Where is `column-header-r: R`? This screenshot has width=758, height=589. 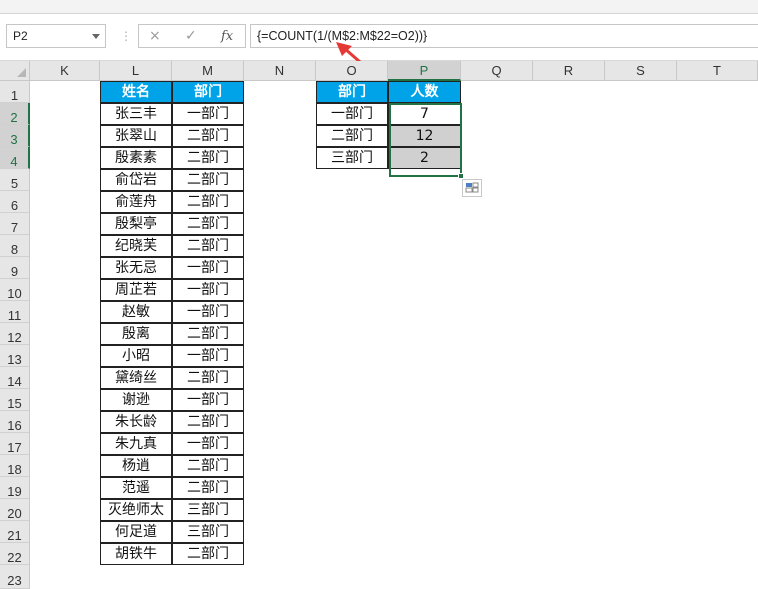
column-header-r: R is located at coordinates (569, 71).